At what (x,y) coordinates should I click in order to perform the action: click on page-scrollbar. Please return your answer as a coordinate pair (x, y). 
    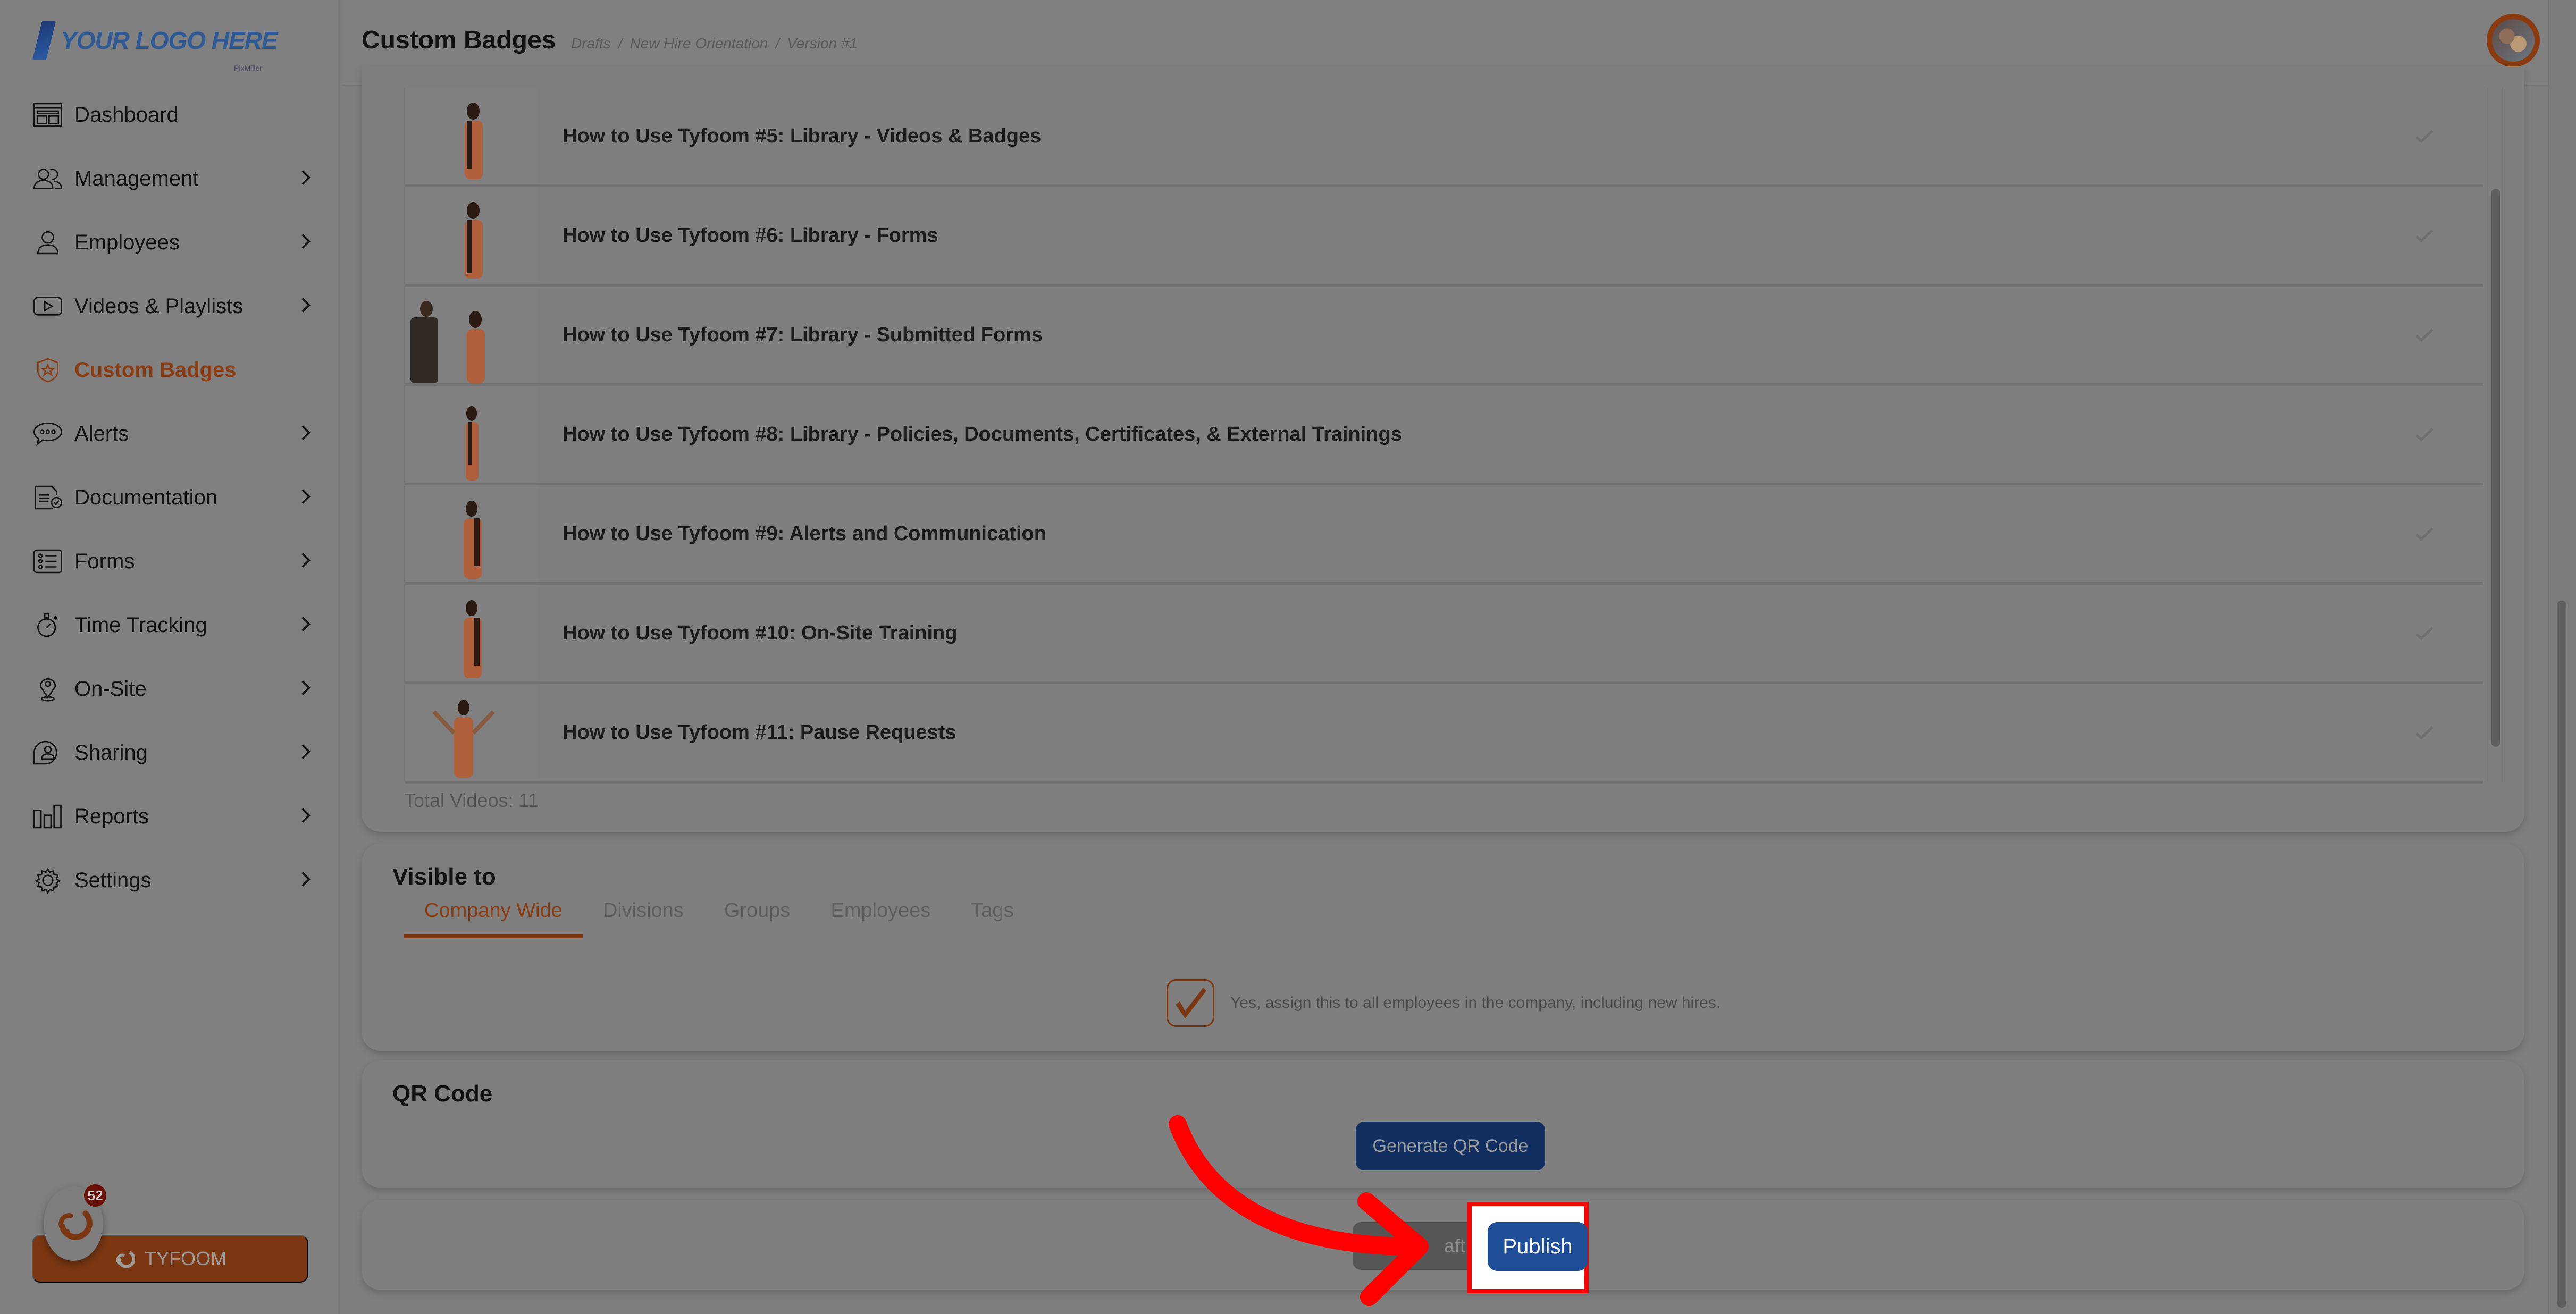
    Looking at the image, I should click on (2562, 657).